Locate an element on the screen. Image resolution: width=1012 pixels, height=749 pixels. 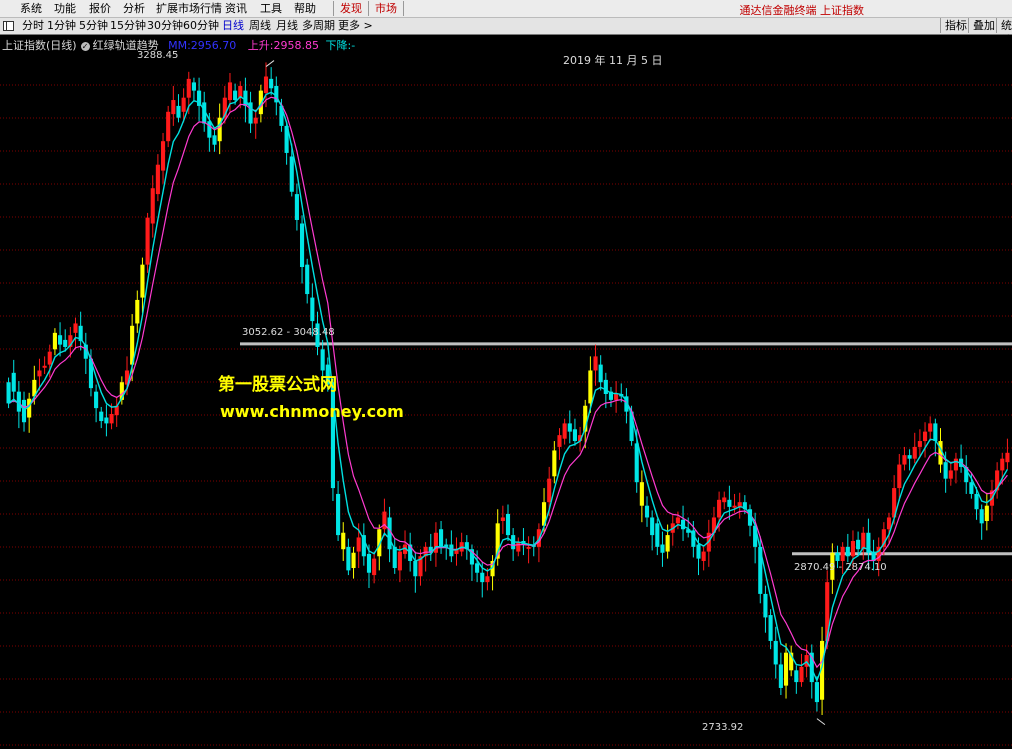
menu-item-help: 帮助 is located at coordinates (305, 8).